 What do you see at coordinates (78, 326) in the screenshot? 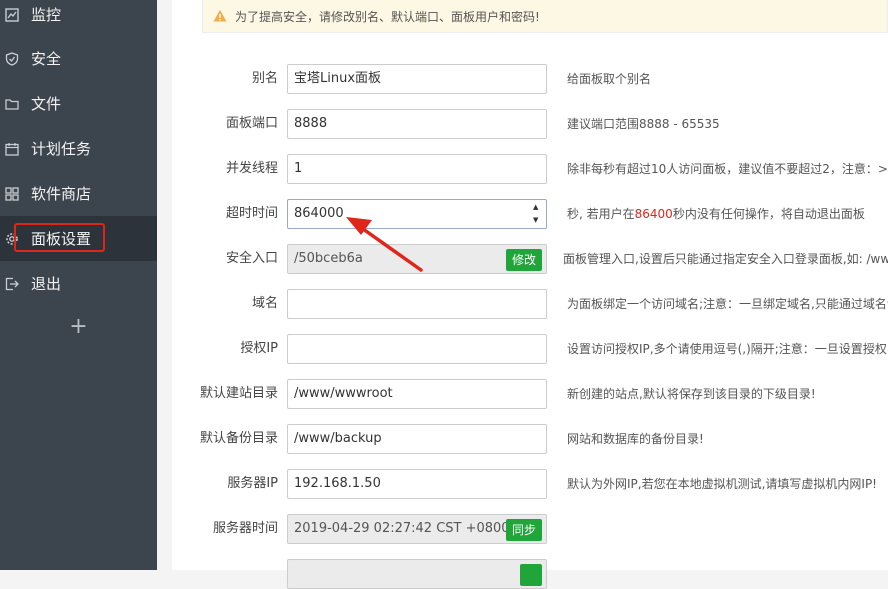
I see `add-plugin-button: +` at bounding box center [78, 326].